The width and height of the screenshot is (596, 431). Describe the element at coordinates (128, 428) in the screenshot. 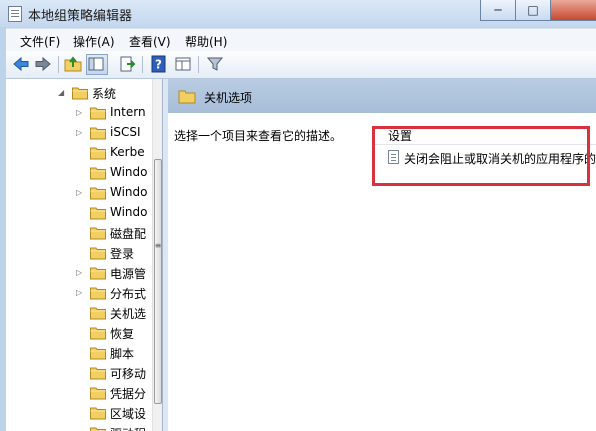

I see `tree-item-label: 驱动程` at that location.